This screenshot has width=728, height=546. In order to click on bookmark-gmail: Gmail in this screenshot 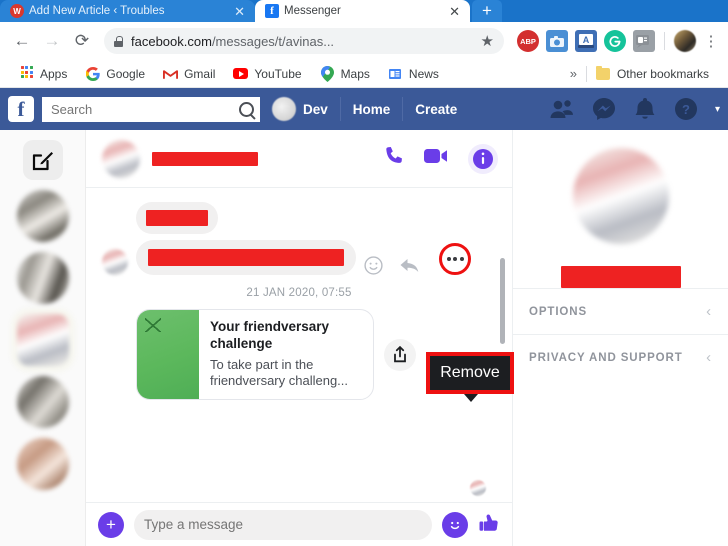, I will do `click(189, 73)`.